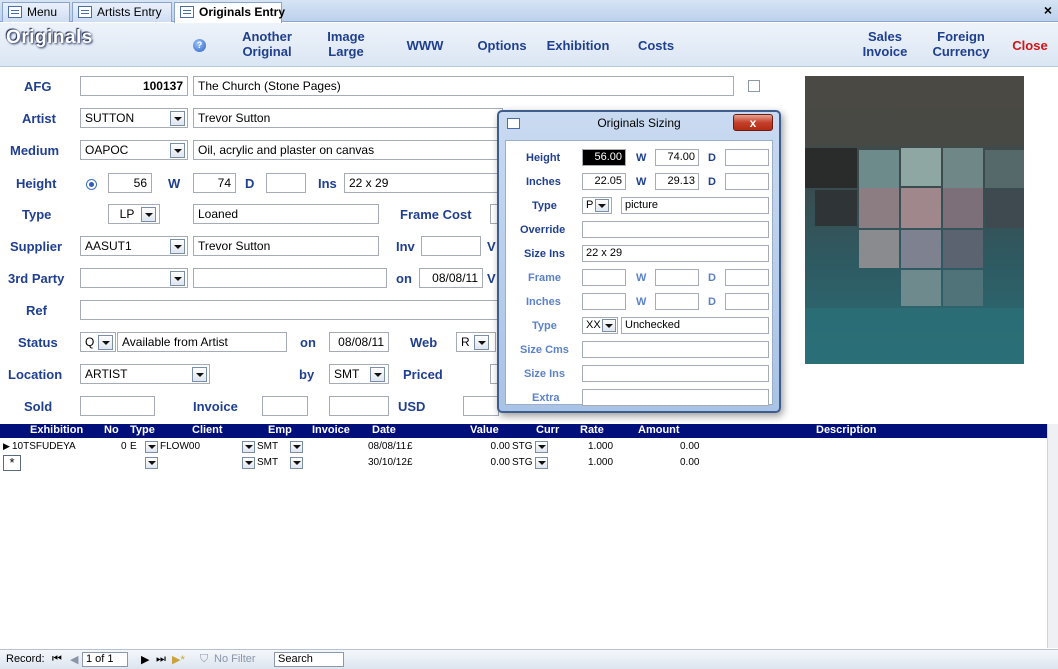  I want to click on width-field: 74, so click(214, 183).